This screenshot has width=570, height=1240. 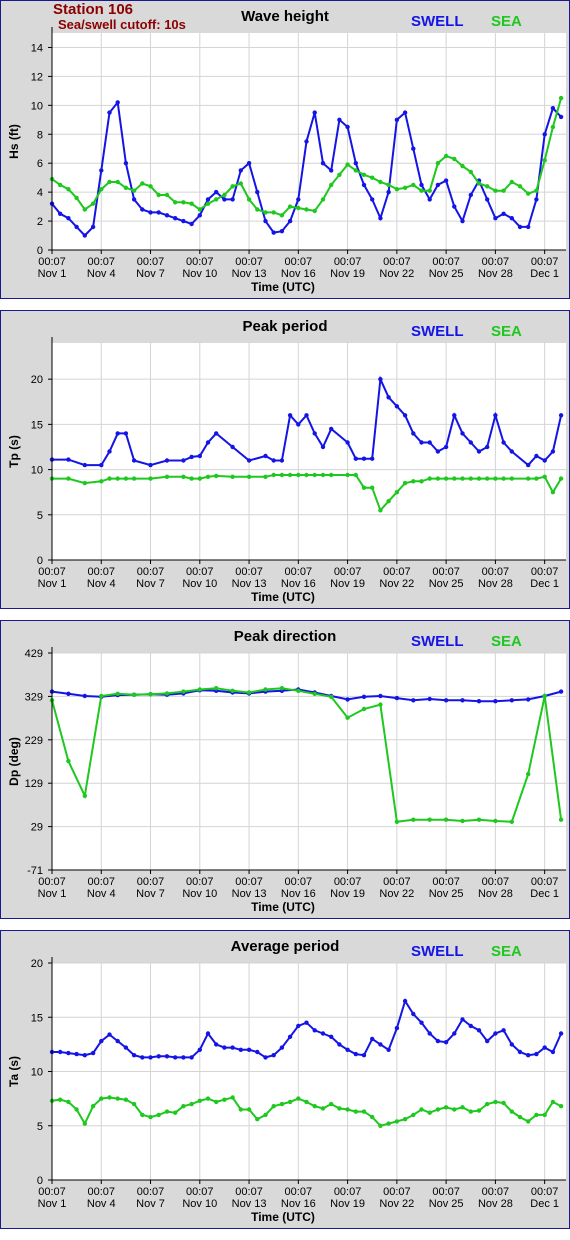 What do you see at coordinates (283, 1217) in the screenshot?
I see `x-axis-label: Time (UTC)` at bounding box center [283, 1217].